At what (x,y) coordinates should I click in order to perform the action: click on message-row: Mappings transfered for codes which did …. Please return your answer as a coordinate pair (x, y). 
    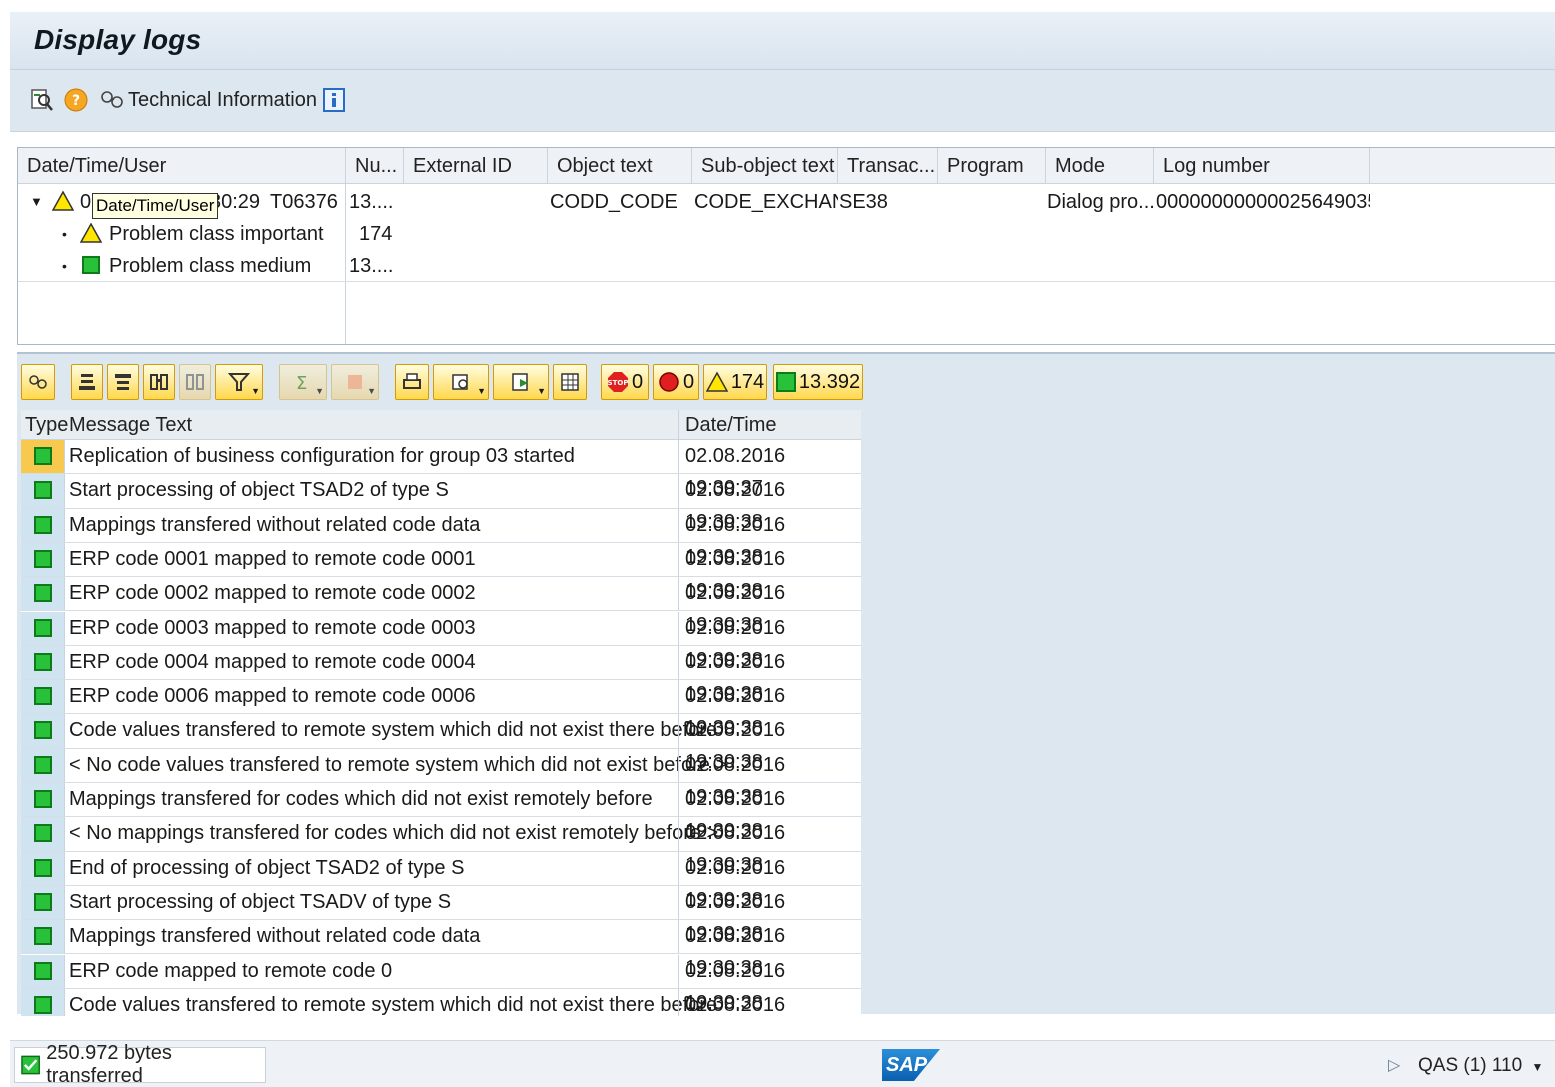
    Looking at the image, I should click on (441, 812).